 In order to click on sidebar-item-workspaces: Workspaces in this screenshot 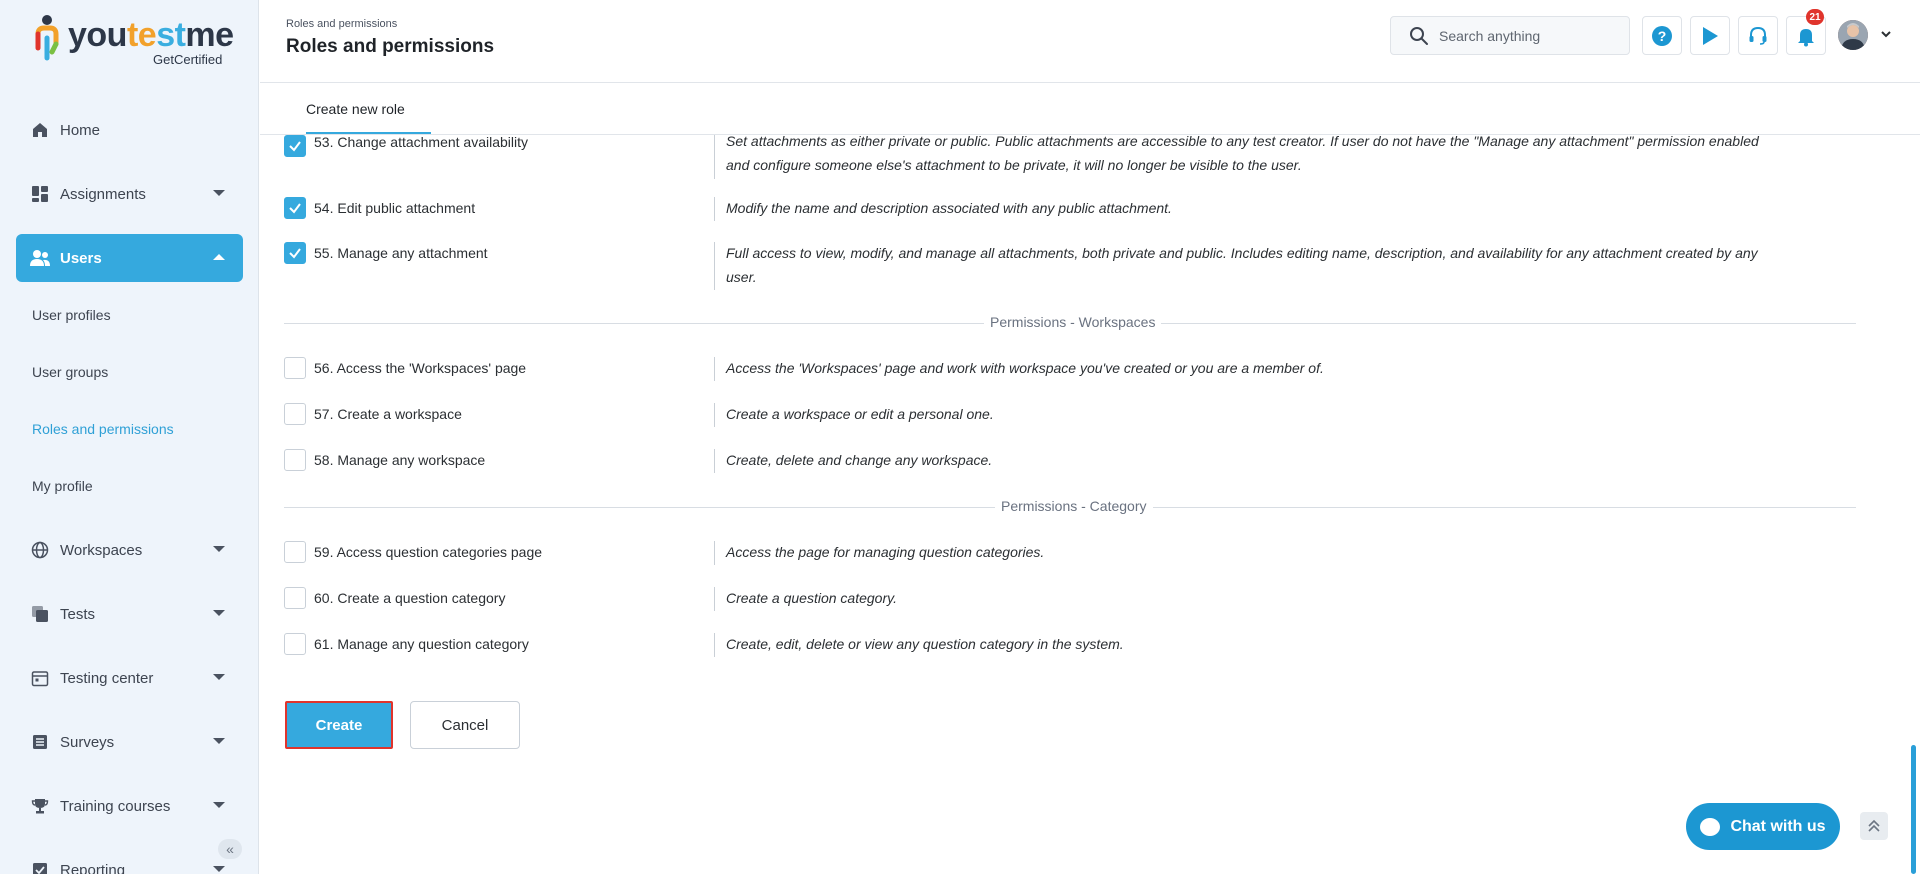, I will do `click(129, 550)`.